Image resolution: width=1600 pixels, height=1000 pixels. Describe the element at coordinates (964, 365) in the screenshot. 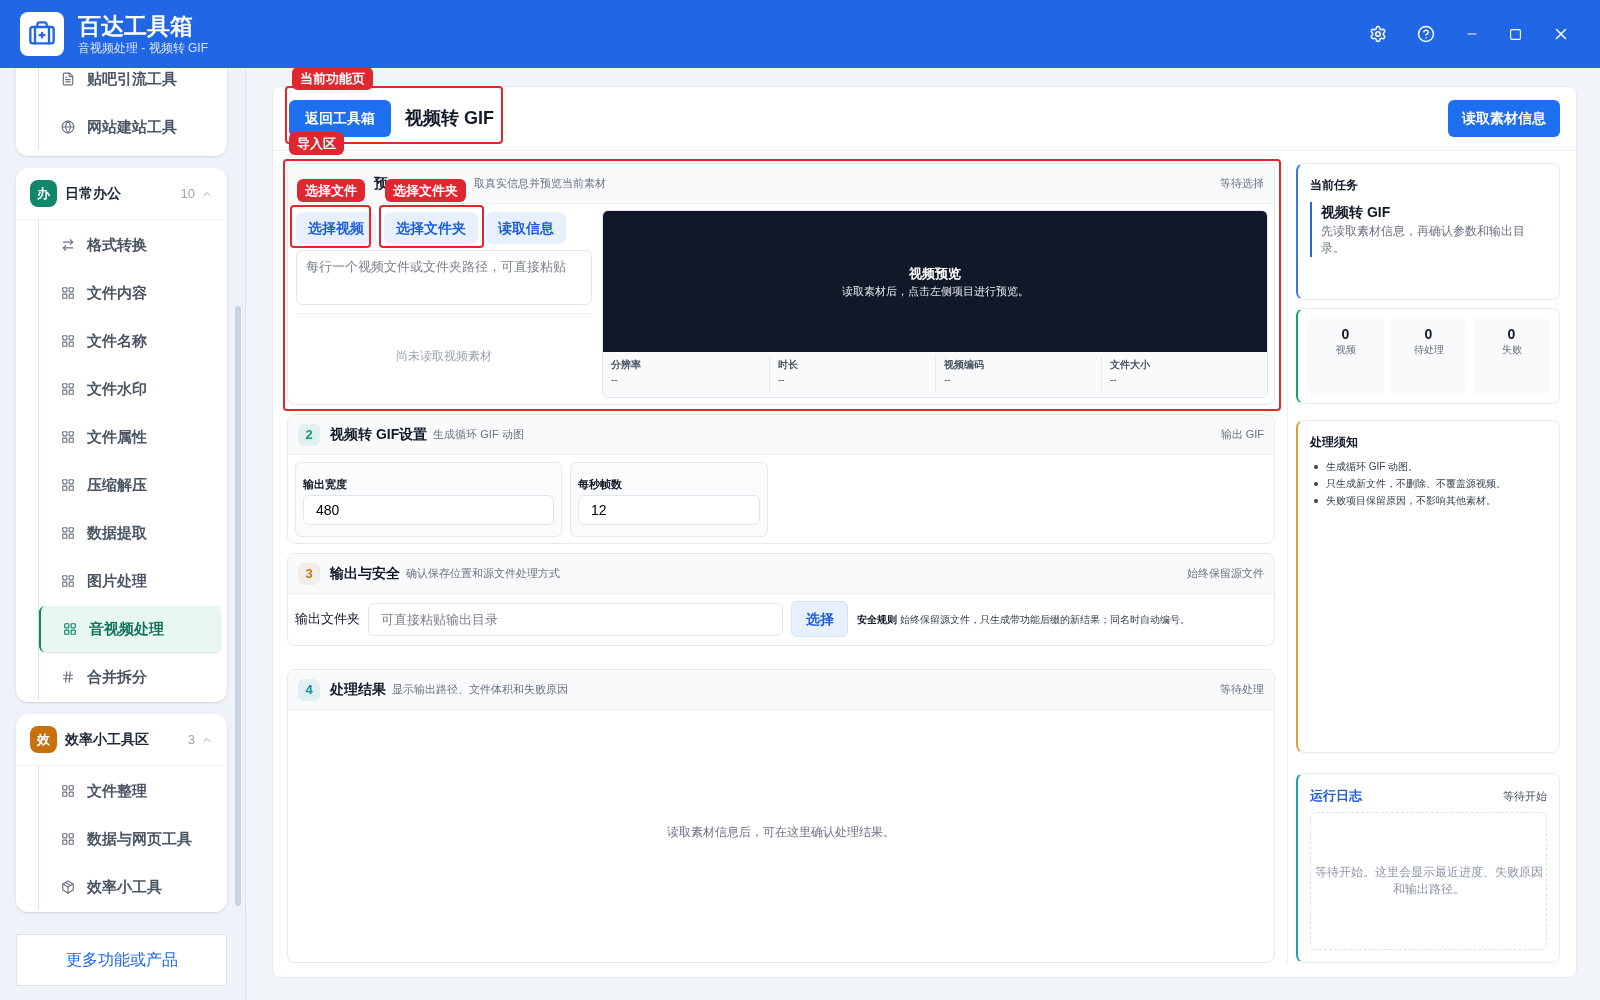

I see `meta-label: 视频编码` at that location.